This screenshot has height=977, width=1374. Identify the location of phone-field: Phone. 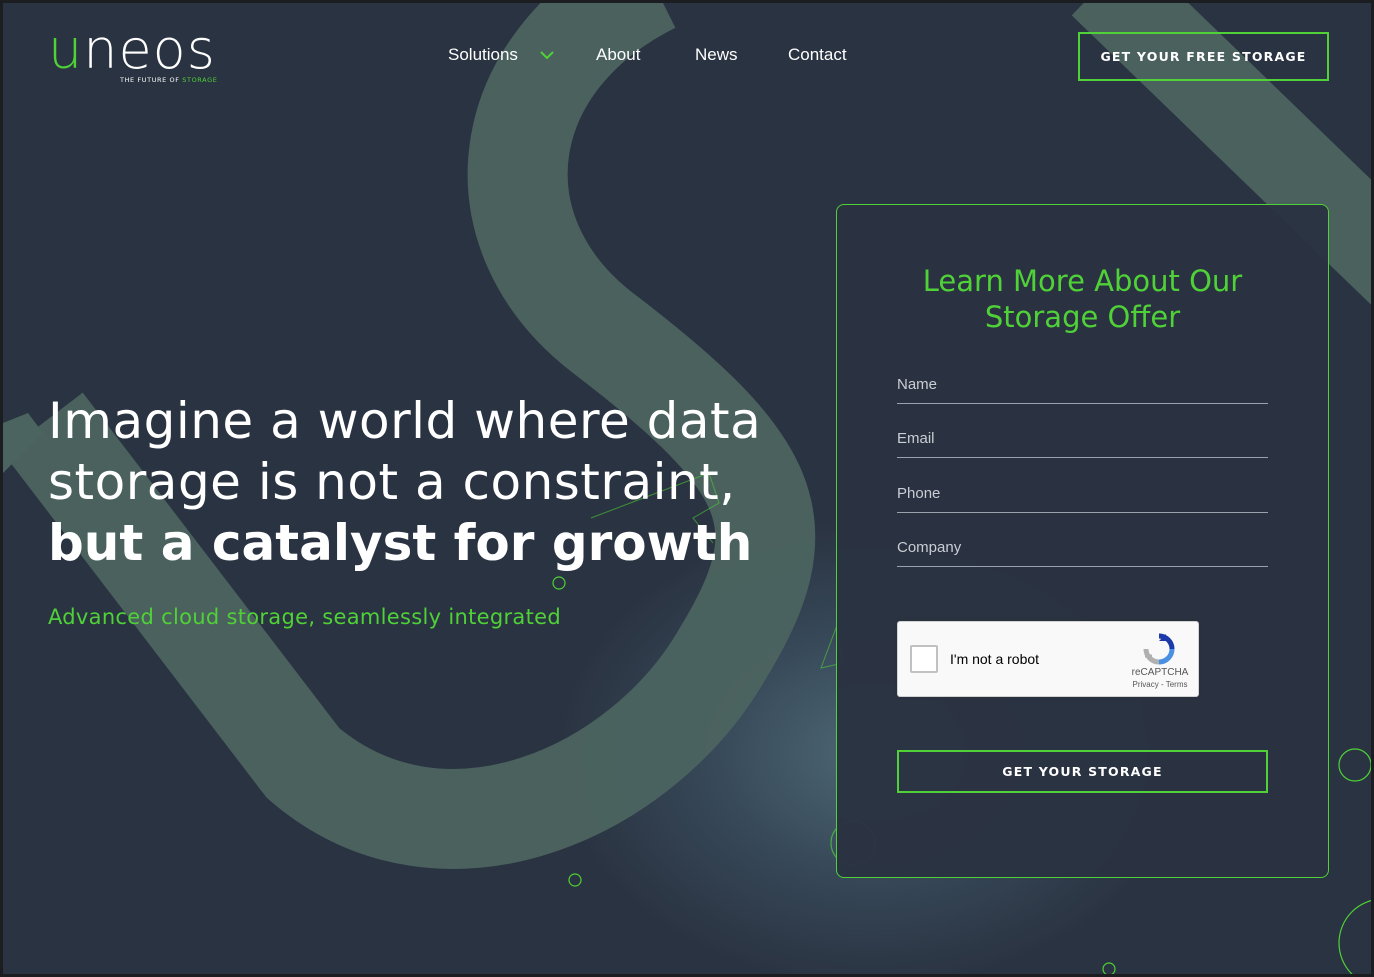
(1082, 495).